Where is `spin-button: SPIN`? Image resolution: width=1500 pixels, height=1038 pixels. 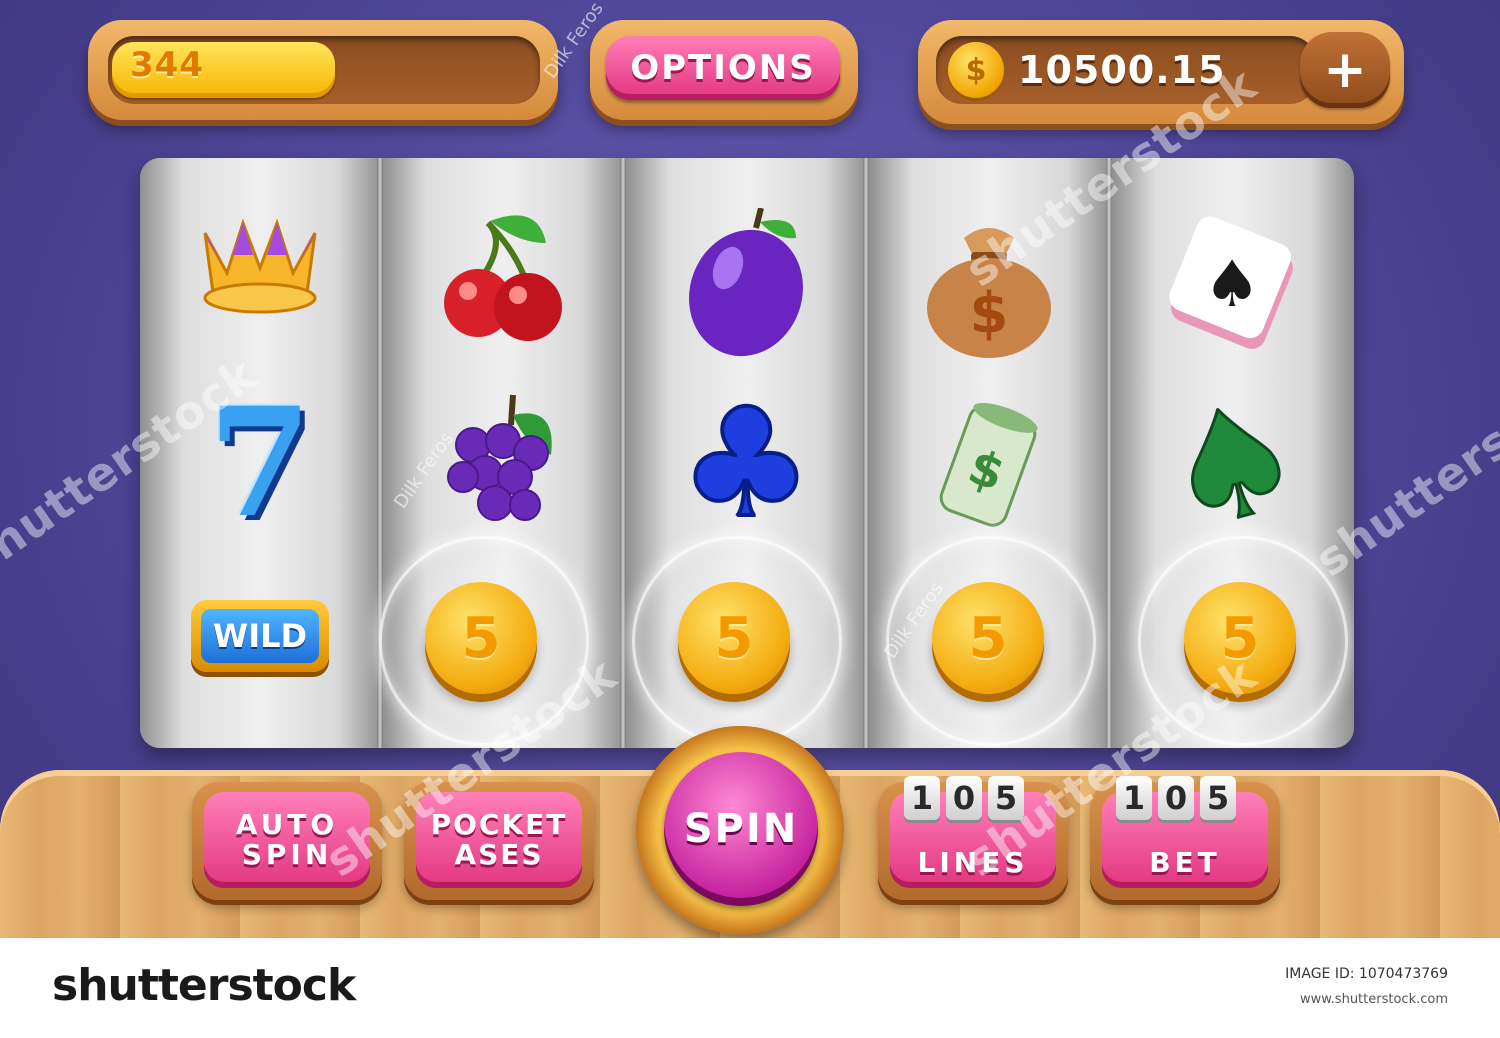
spin-button: SPIN is located at coordinates (741, 829).